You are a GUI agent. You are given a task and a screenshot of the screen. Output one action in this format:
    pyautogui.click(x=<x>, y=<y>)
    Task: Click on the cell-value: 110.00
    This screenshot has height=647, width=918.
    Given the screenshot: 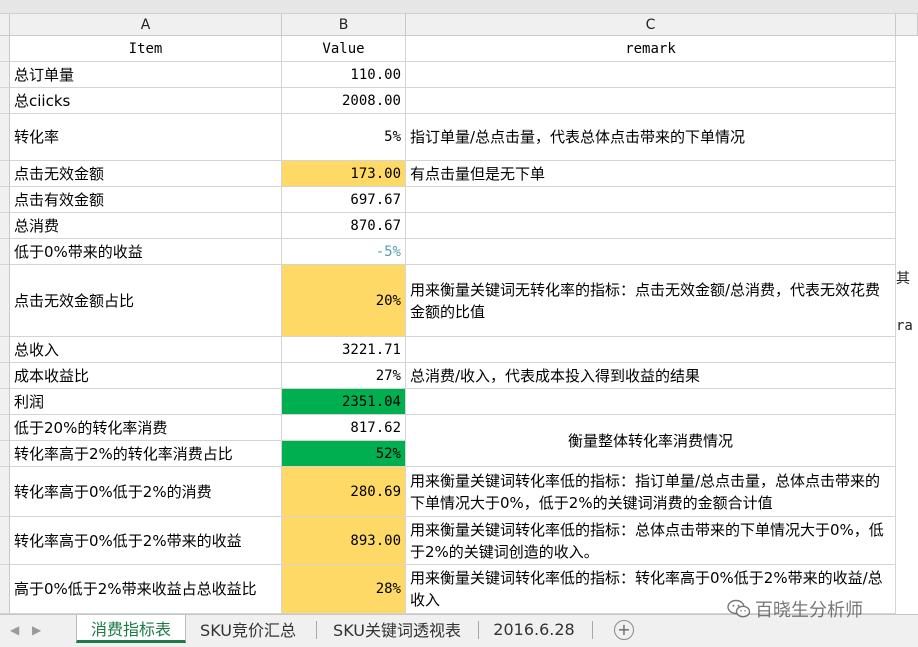 What is the action you would take?
    pyautogui.click(x=344, y=75)
    